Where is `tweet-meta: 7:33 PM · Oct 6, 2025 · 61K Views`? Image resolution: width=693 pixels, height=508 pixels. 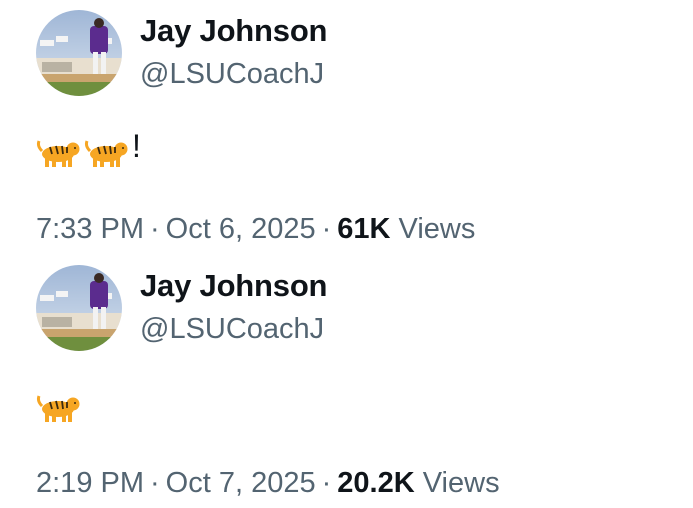
tweet-meta: 7:33 PM · Oct 6, 2025 · 61K Views is located at coordinates (255, 229).